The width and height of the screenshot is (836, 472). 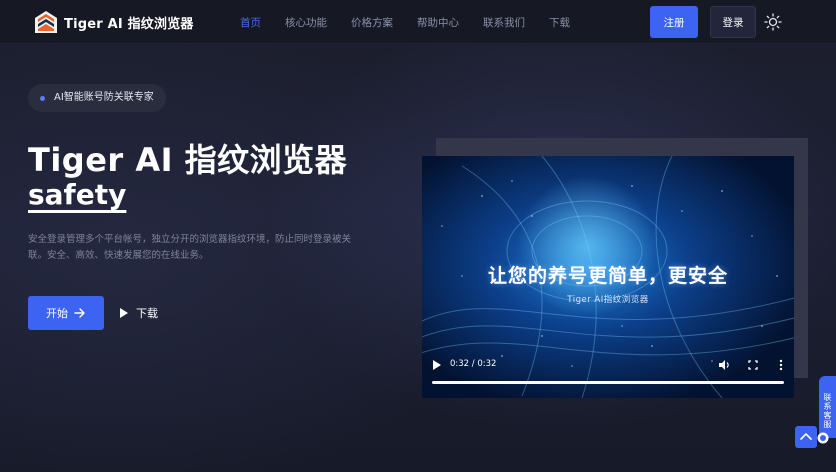 What do you see at coordinates (129, 22) in the screenshot?
I see `brand-name: Tiger AI 指纹浏览器` at bounding box center [129, 22].